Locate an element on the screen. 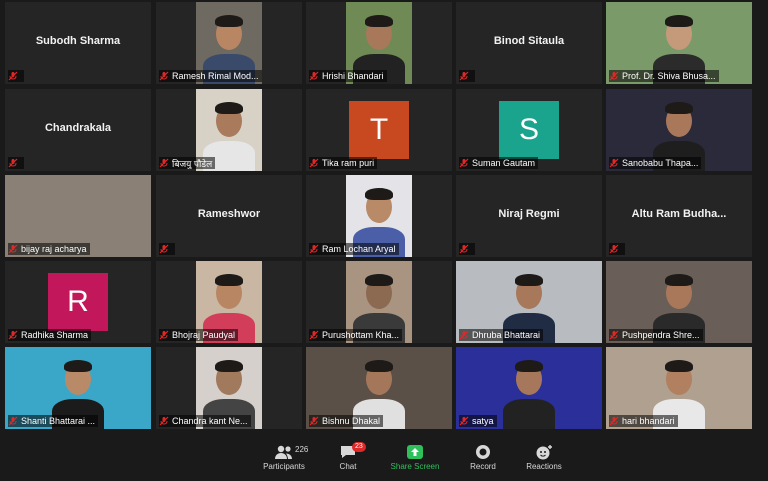  participant-name: बिजयु पौडेल is located at coordinates (192, 163).